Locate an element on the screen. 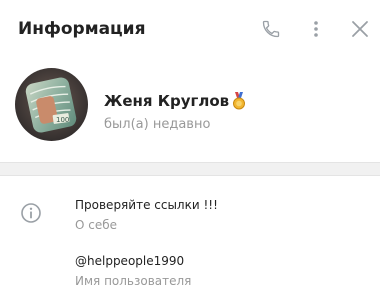 The image size is (380, 303). info-icon is located at coordinates (31, 213).